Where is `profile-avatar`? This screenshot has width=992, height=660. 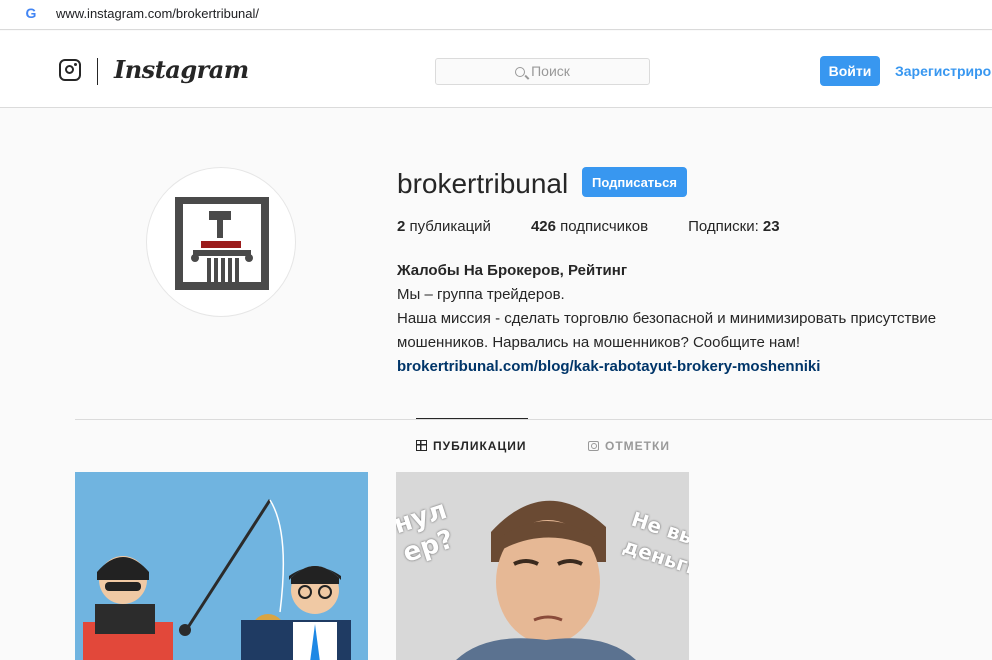 profile-avatar is located at coordinates (221, 242).